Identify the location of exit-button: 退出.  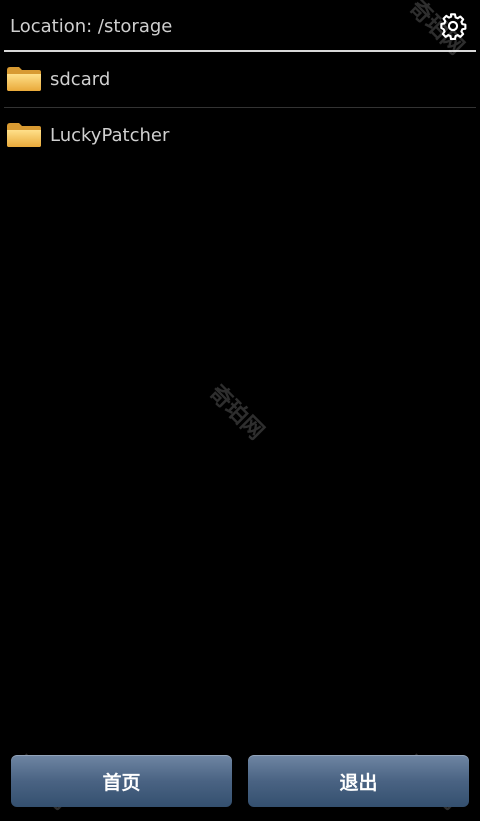
(358, 781).